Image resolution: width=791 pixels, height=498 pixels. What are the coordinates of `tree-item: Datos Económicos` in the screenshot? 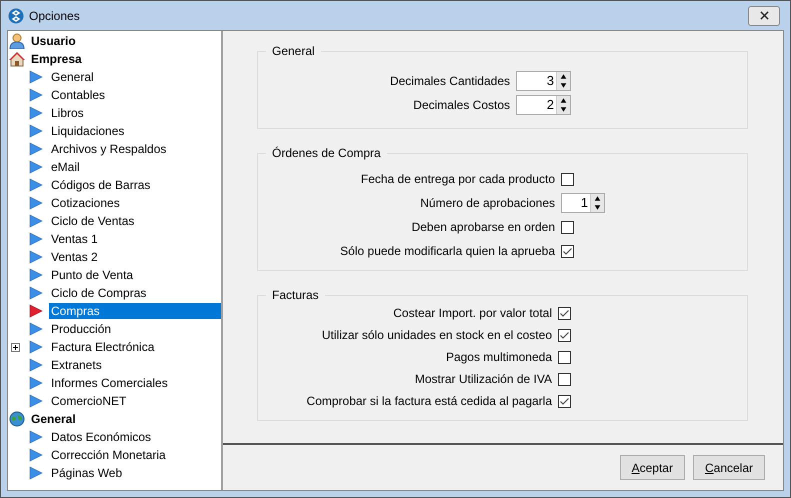 It's located at (101, 437).